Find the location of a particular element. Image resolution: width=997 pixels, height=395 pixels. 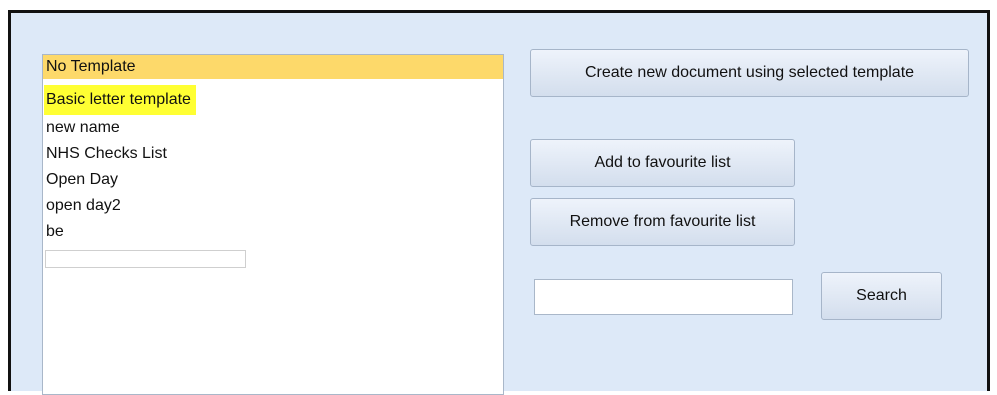

add-to-favourite-button: Add to favourite list is located at coordinates (662, 163).